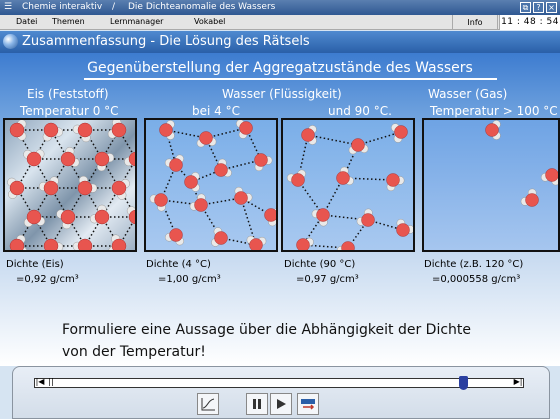 Image resolution: width=560 pixels, height=419 pixels. What do you see at coordinates (551, 7) in the screenshot?
I see `close-icon: ×` at bounding box center [551, 7].